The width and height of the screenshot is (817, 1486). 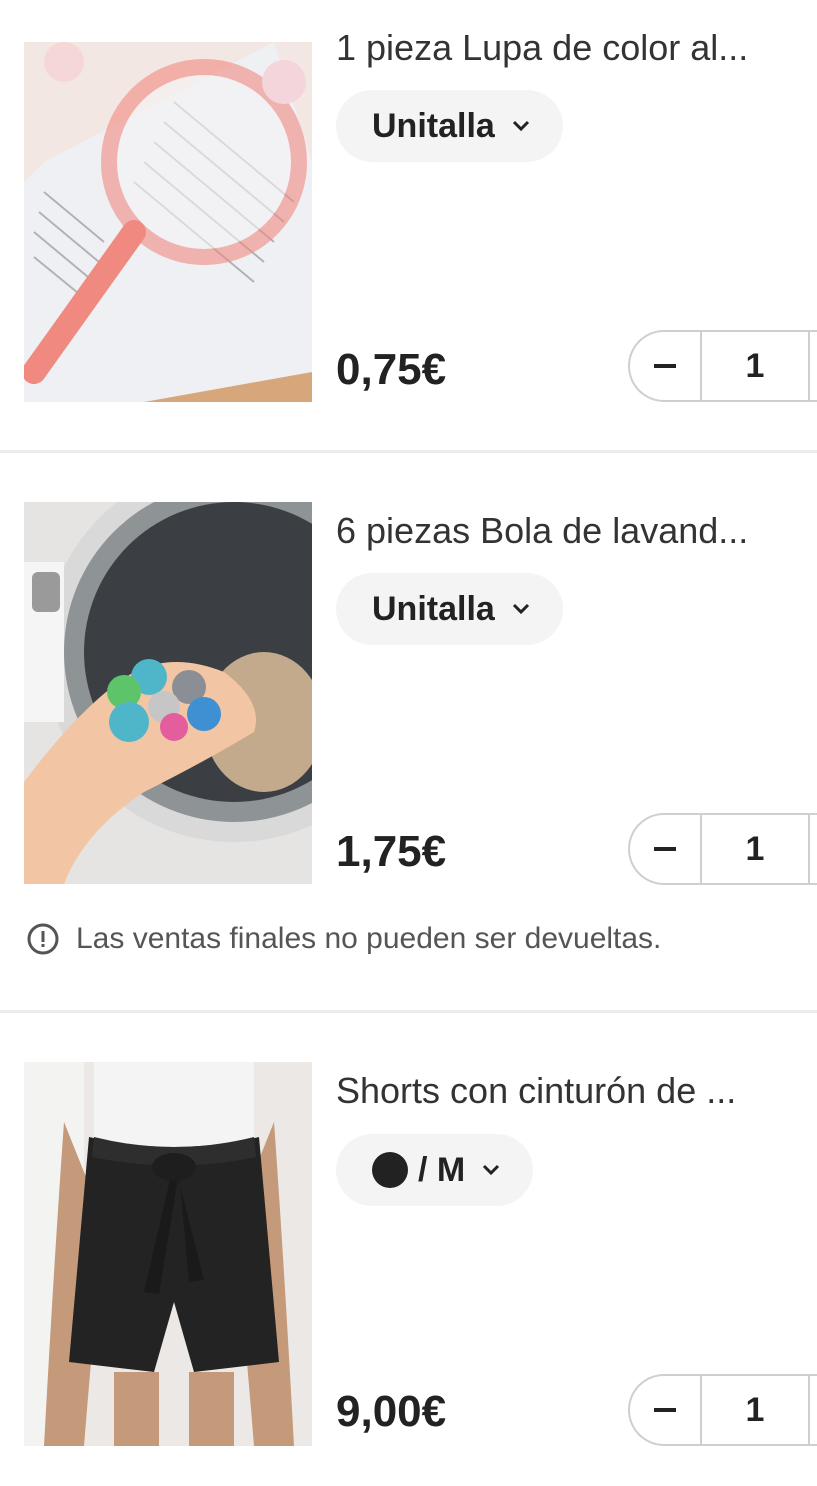 What do you see at coordinates (43, 939) in the screenshot?
I see `exclamation-circle-icon` at bounding box center [43, 939].